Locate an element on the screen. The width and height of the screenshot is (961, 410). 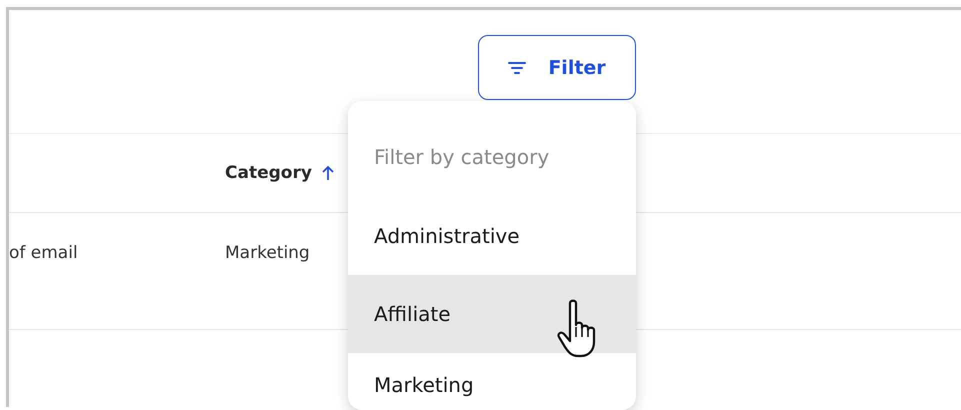
menu-item: Marketing is located at coordinates (492, 381).